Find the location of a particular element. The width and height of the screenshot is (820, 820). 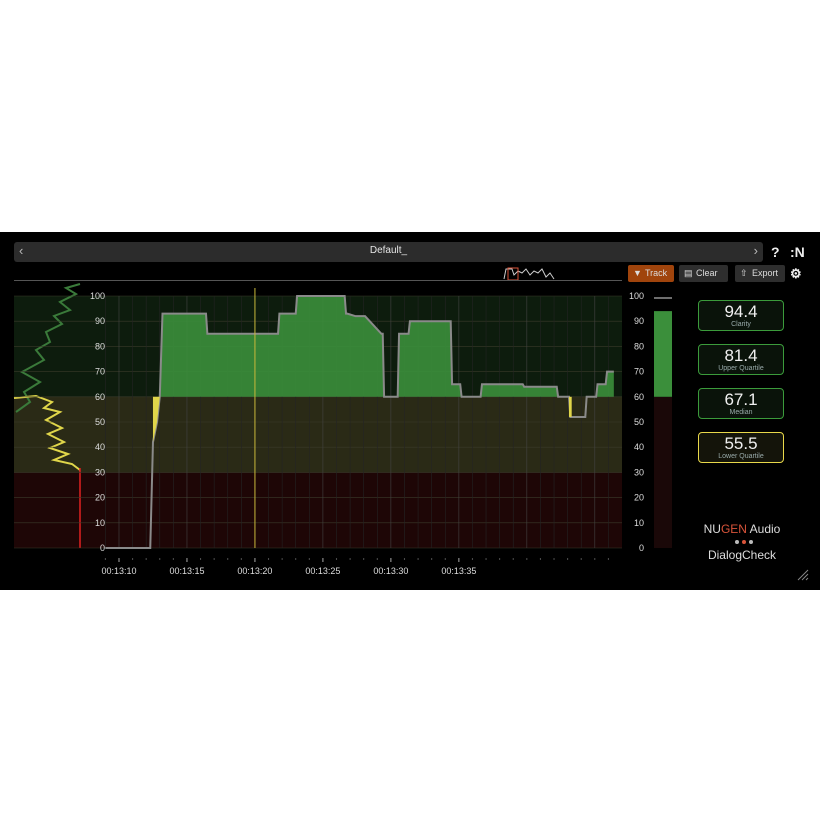

x-tick-label: 00:13:20 is located at coordinates (254, 571).